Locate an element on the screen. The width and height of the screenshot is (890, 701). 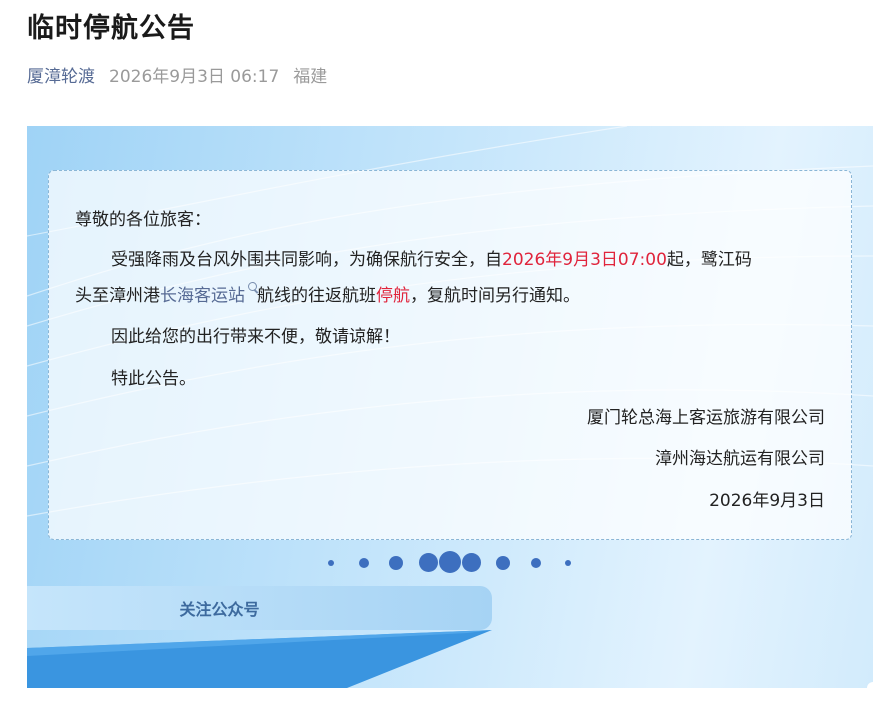
poster-corner is located at coordinates (870, 685).